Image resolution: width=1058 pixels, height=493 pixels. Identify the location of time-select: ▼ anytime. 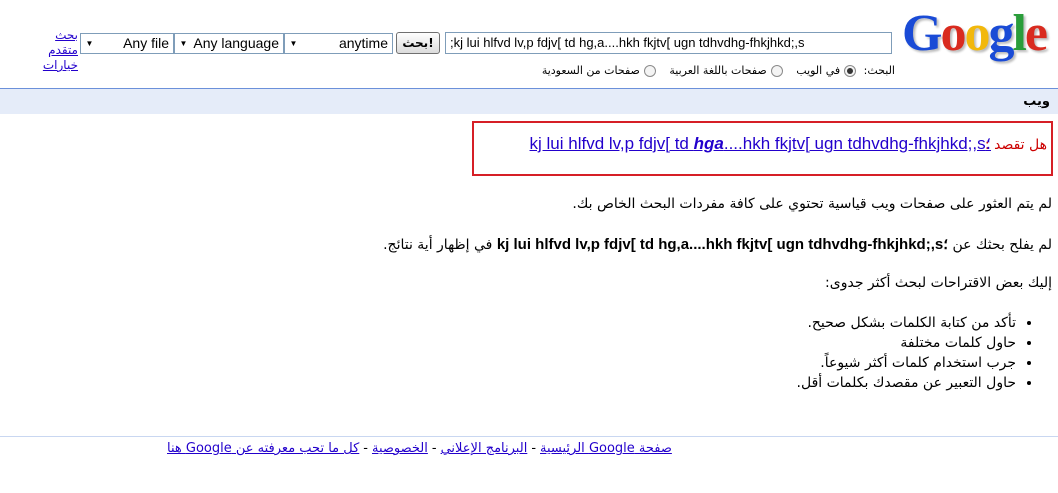
(338, 43).